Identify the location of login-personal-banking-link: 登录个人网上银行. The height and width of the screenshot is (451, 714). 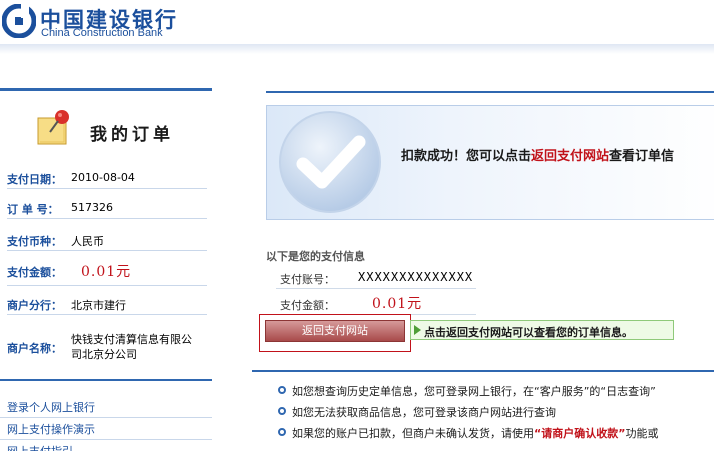
(51, 407).